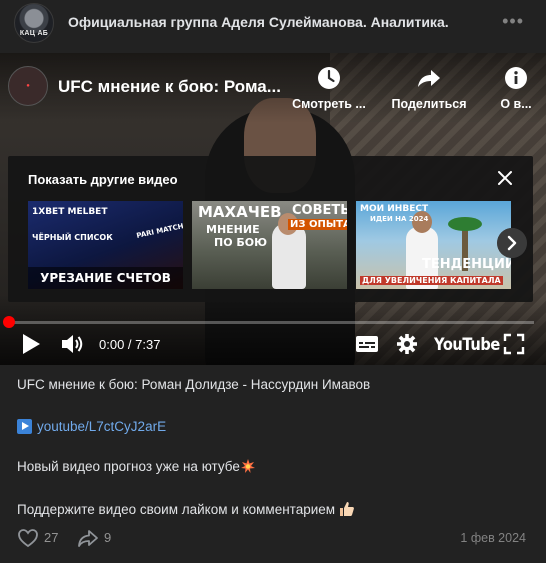 This screenshot has width=546, height=563. Describe the element at coordinates (88, 538) in the screenshot. I see `share-icon` at that location.